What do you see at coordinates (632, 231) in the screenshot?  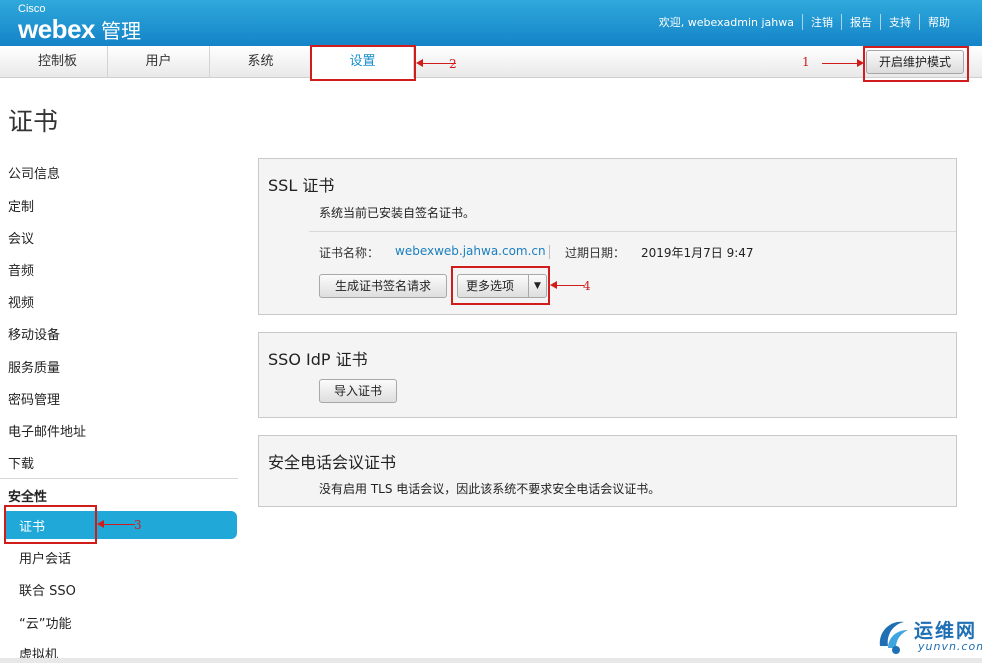 I see `ssl-divider` at bounding box center [632, 231].